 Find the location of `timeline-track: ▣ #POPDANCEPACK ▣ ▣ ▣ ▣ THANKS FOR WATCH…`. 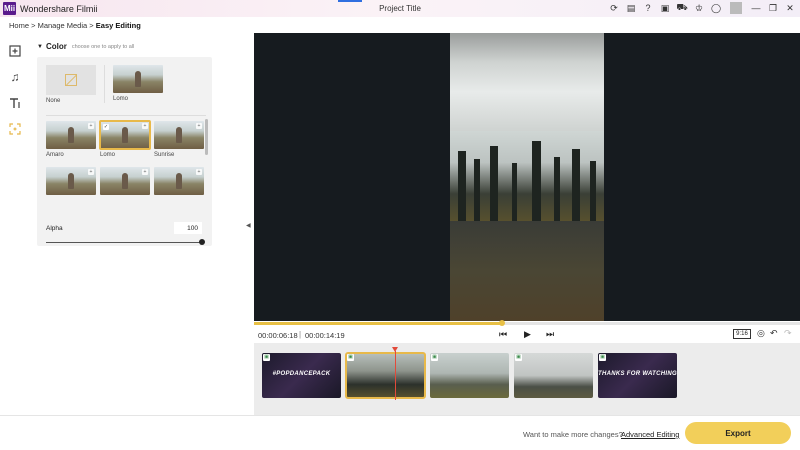

timeline-track: ▣ #POPDANCEPACK ▣ ▣ ▣ ▣ THANKS FOR WATCH… is located at coordinates (527, 379).